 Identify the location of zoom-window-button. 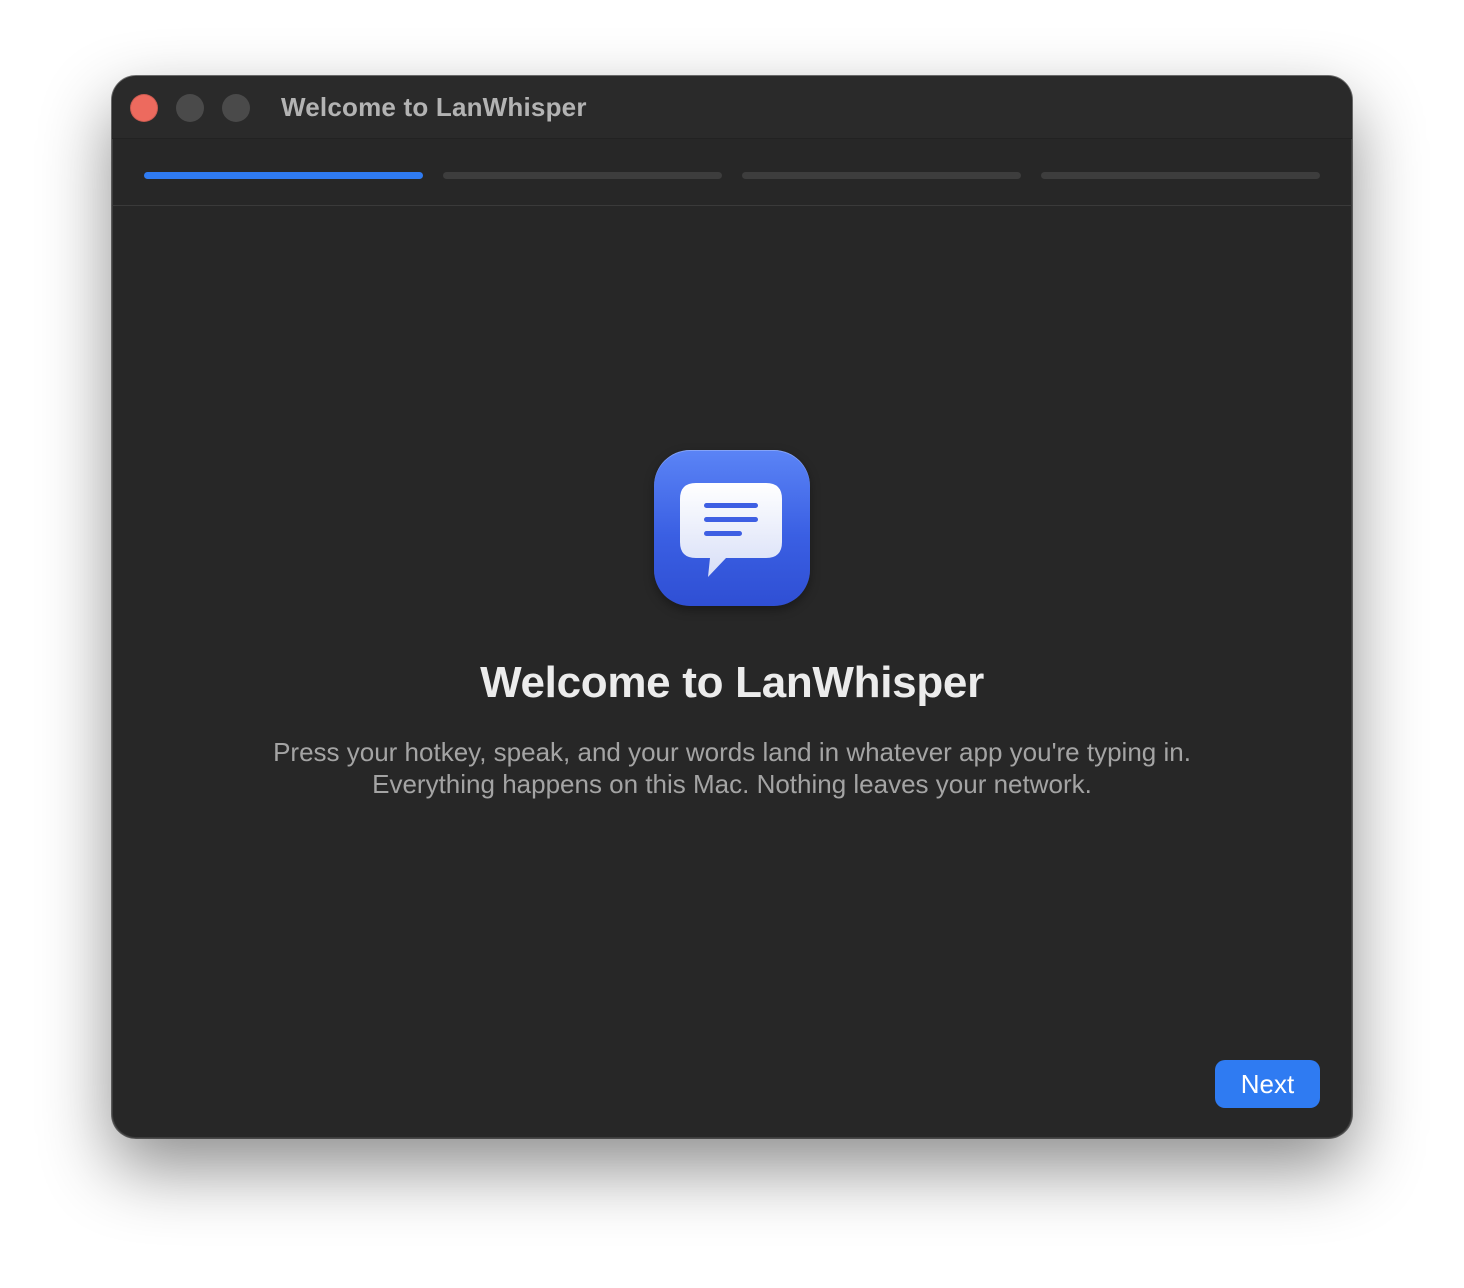
(236, 108).